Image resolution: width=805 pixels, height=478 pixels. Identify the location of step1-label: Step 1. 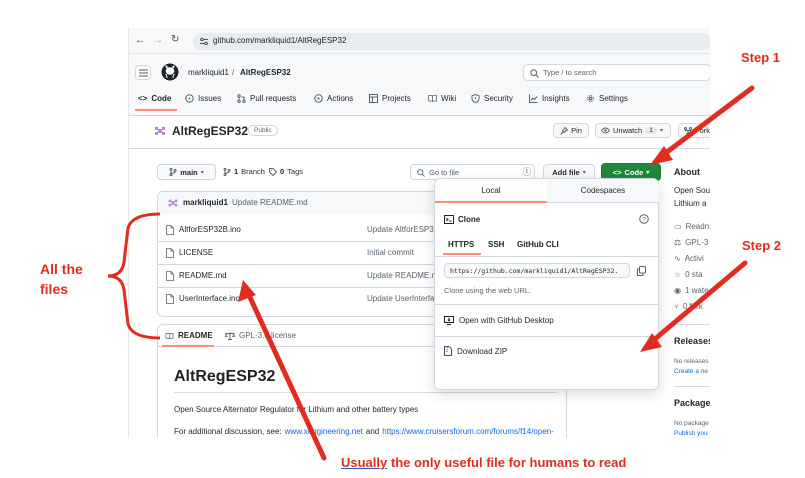
(761, 57).